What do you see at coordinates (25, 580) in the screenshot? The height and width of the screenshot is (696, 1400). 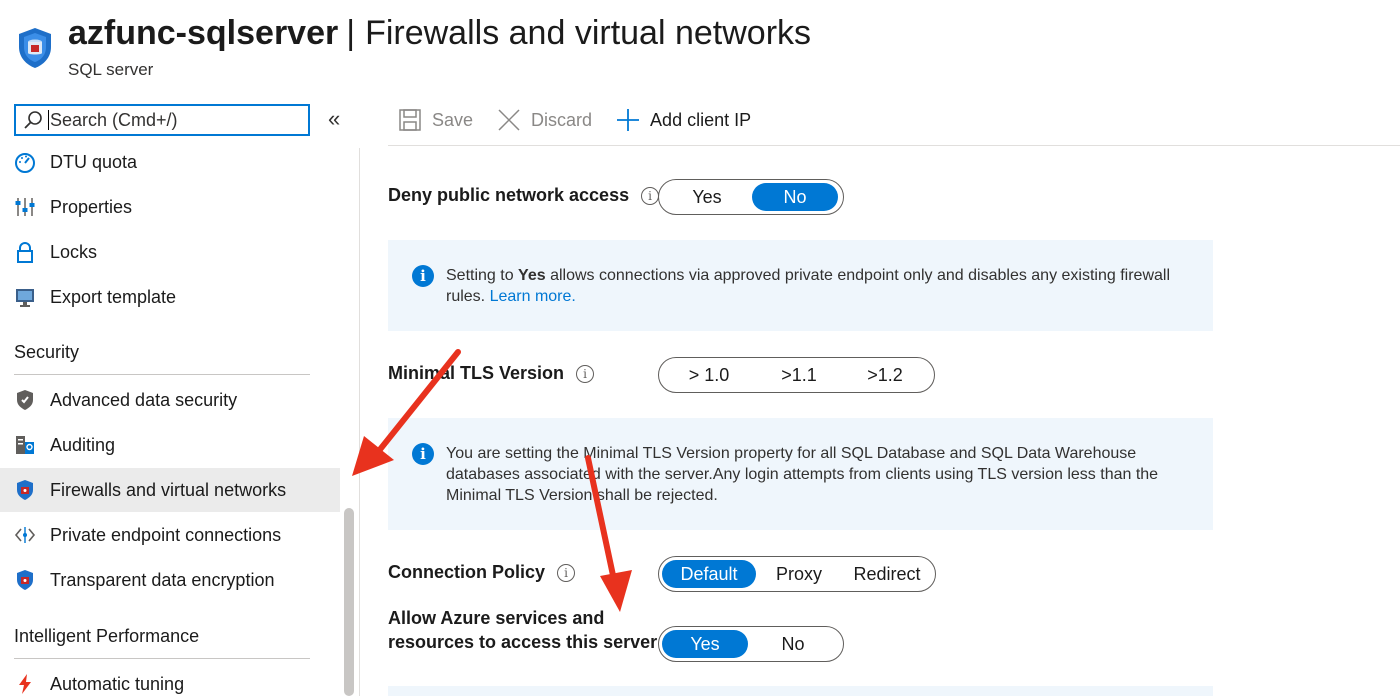 I see `encryption-shield-icon` at bounding box center [25, 580].